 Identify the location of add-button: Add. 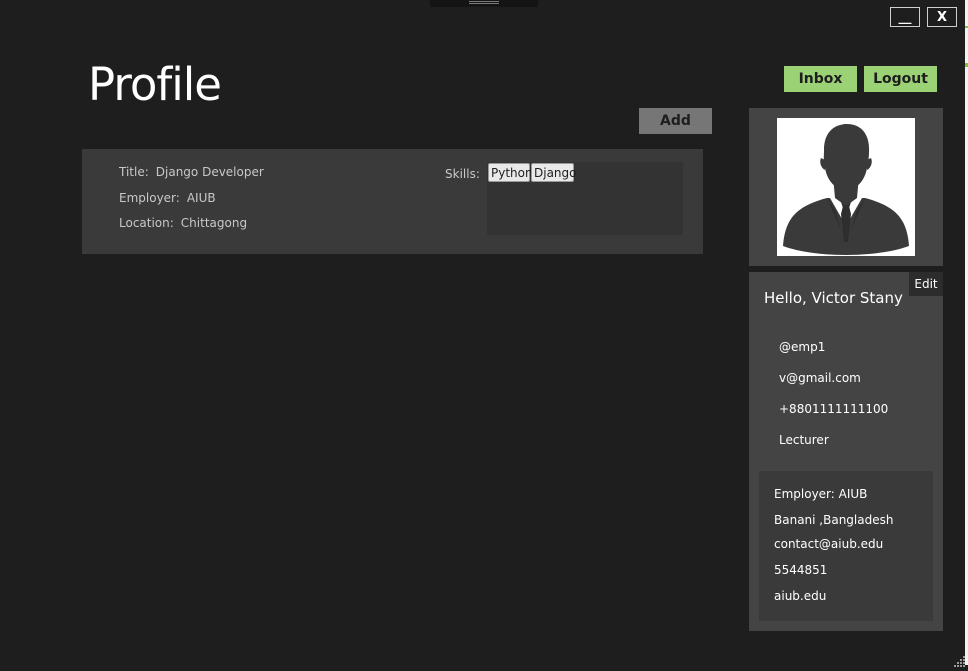
(675, 121).